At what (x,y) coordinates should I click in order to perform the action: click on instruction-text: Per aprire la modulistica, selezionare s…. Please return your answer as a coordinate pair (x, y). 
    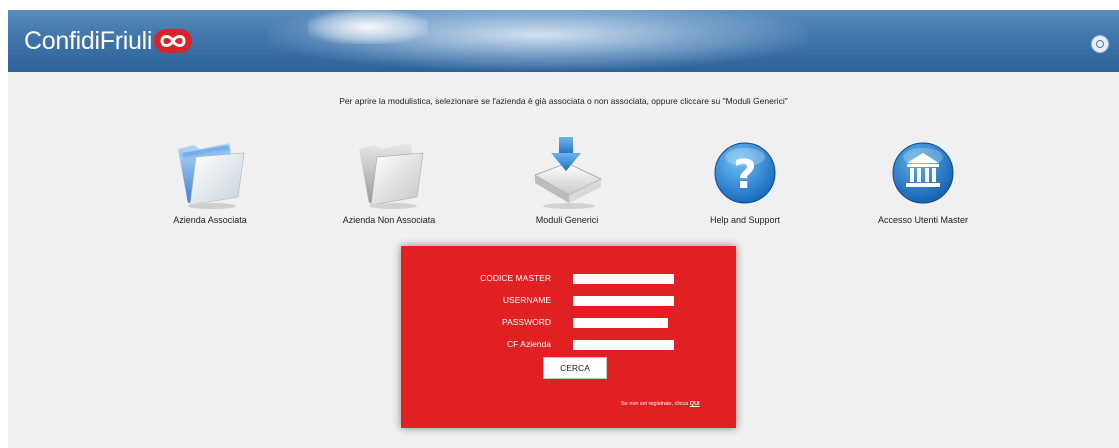
    Looking at the image, I should click on (563, 101).